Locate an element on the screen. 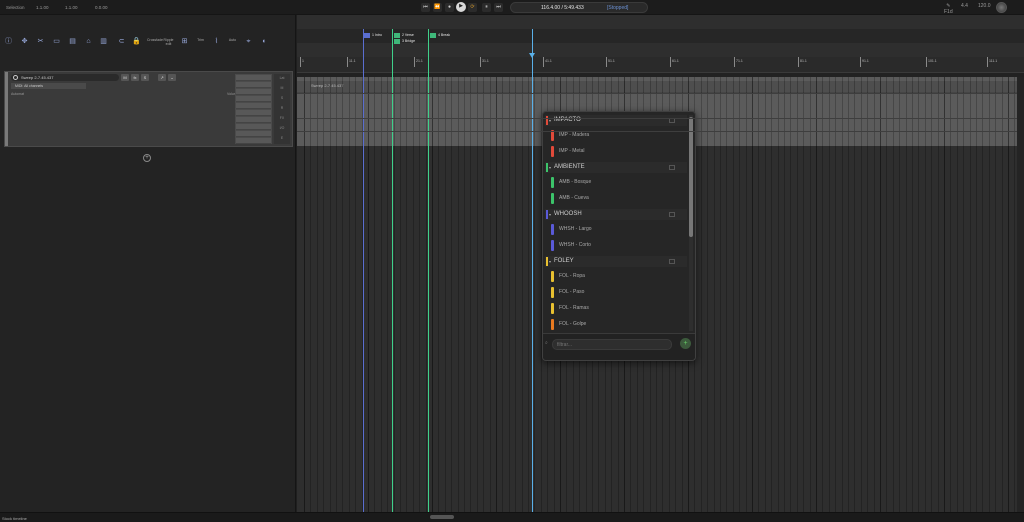  add-category-button: + is located at coordinates (685, 343).